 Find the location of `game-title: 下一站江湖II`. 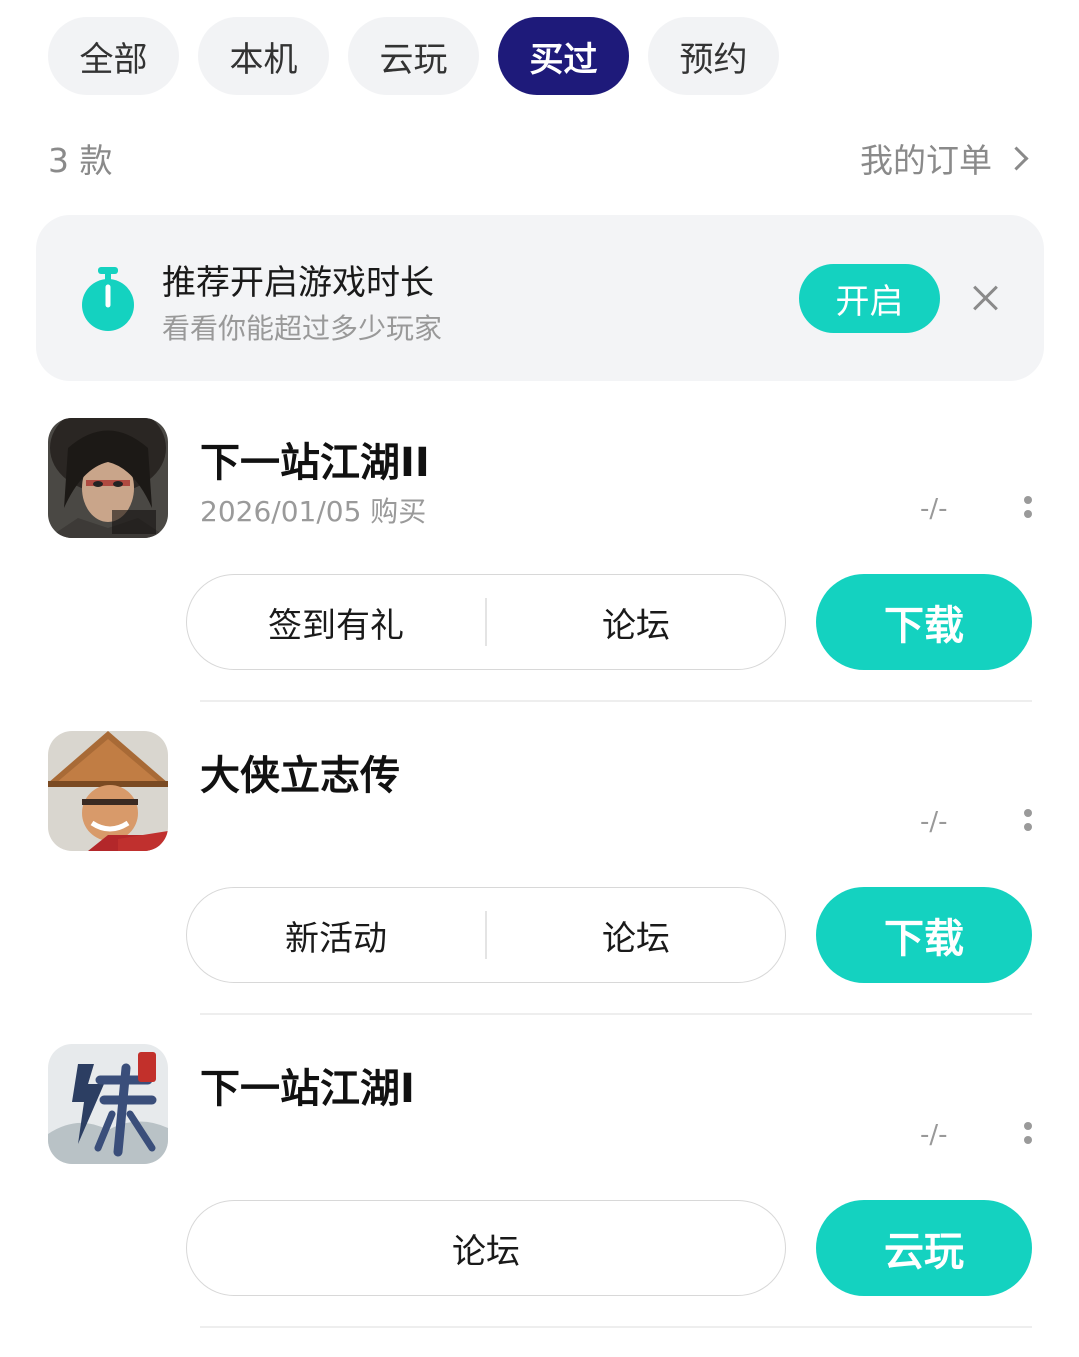

game-title: 下一站江湖II is located at coordinates (315, 463).